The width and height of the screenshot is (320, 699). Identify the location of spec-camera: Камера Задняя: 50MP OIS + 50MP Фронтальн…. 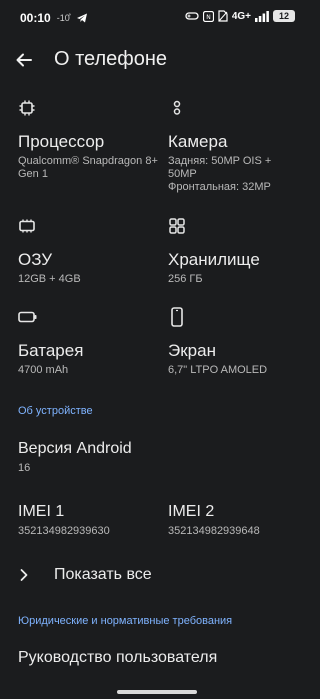
(238, 146).